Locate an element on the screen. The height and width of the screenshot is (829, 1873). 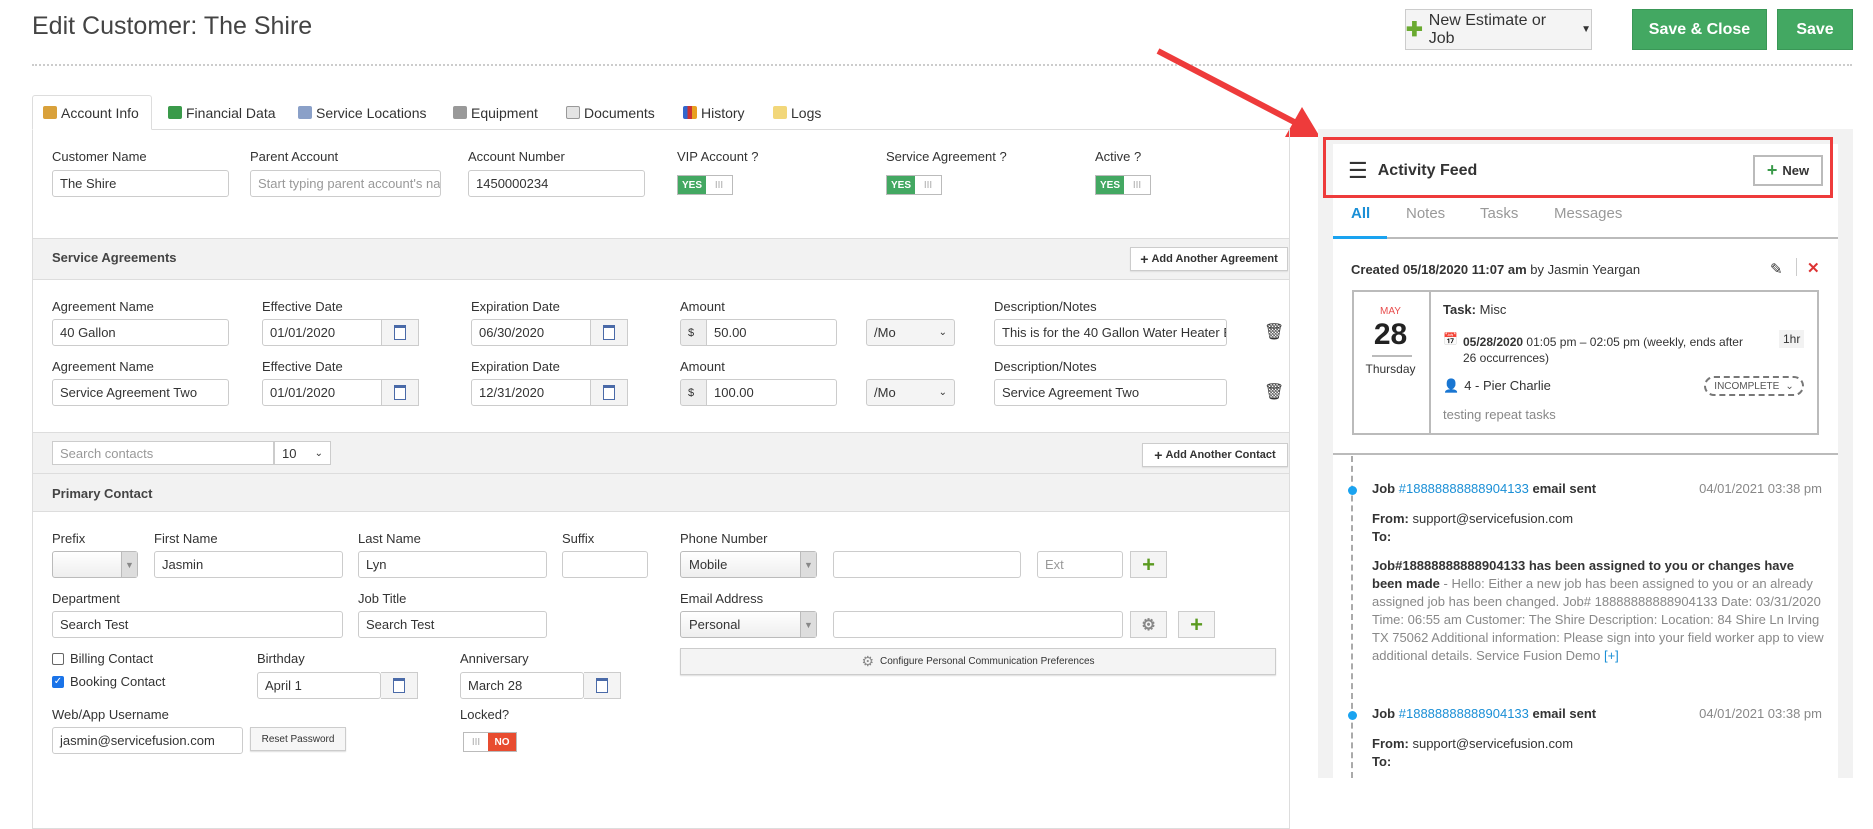
agreement-name-input: 40 Gallon is located at coordinates (140, 332).